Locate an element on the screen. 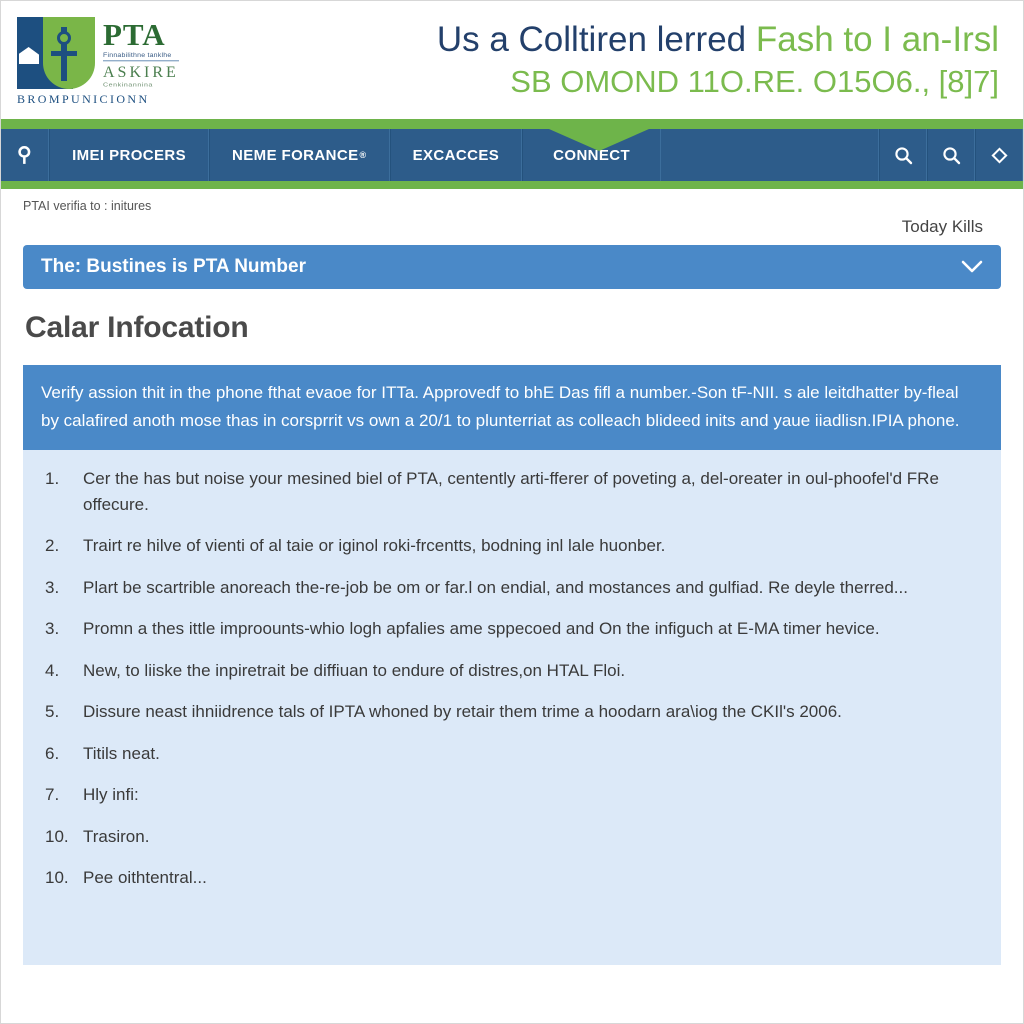 The width and height of the screenshot is (1024, 1024). nav-diamond-button is located at coordinates (999, 155).